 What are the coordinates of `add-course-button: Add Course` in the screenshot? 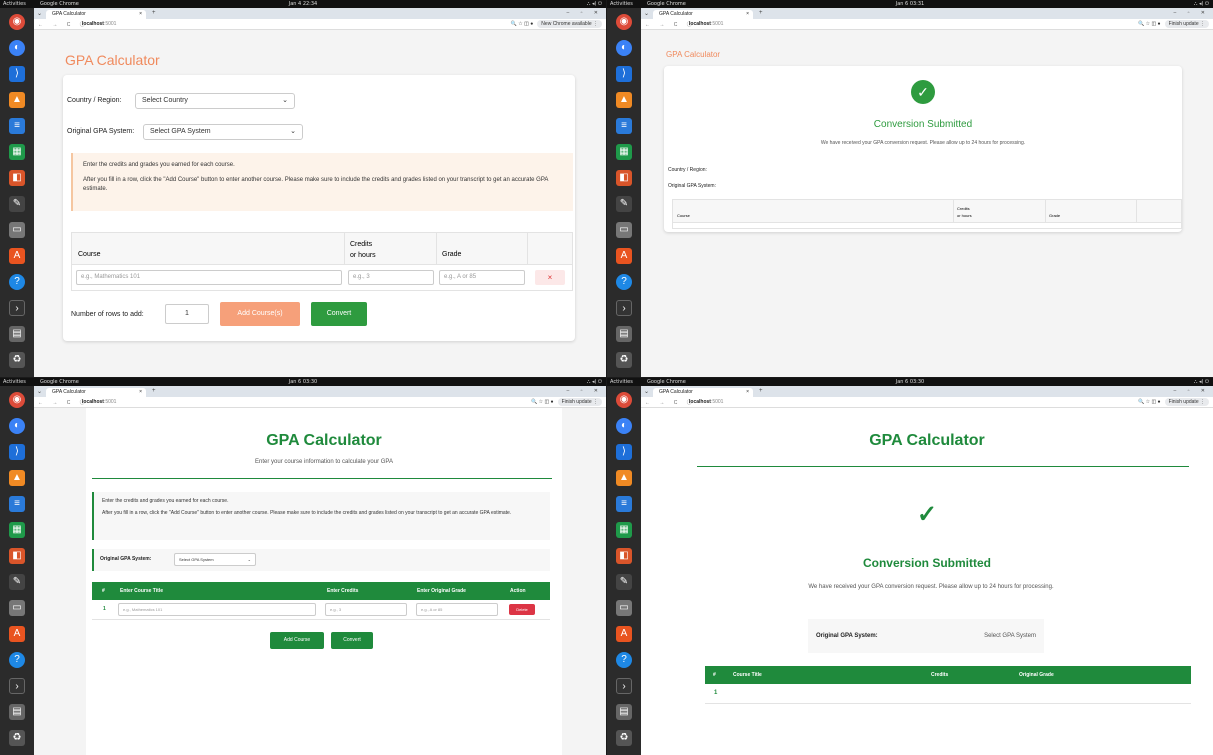 It's located at (297, 640).